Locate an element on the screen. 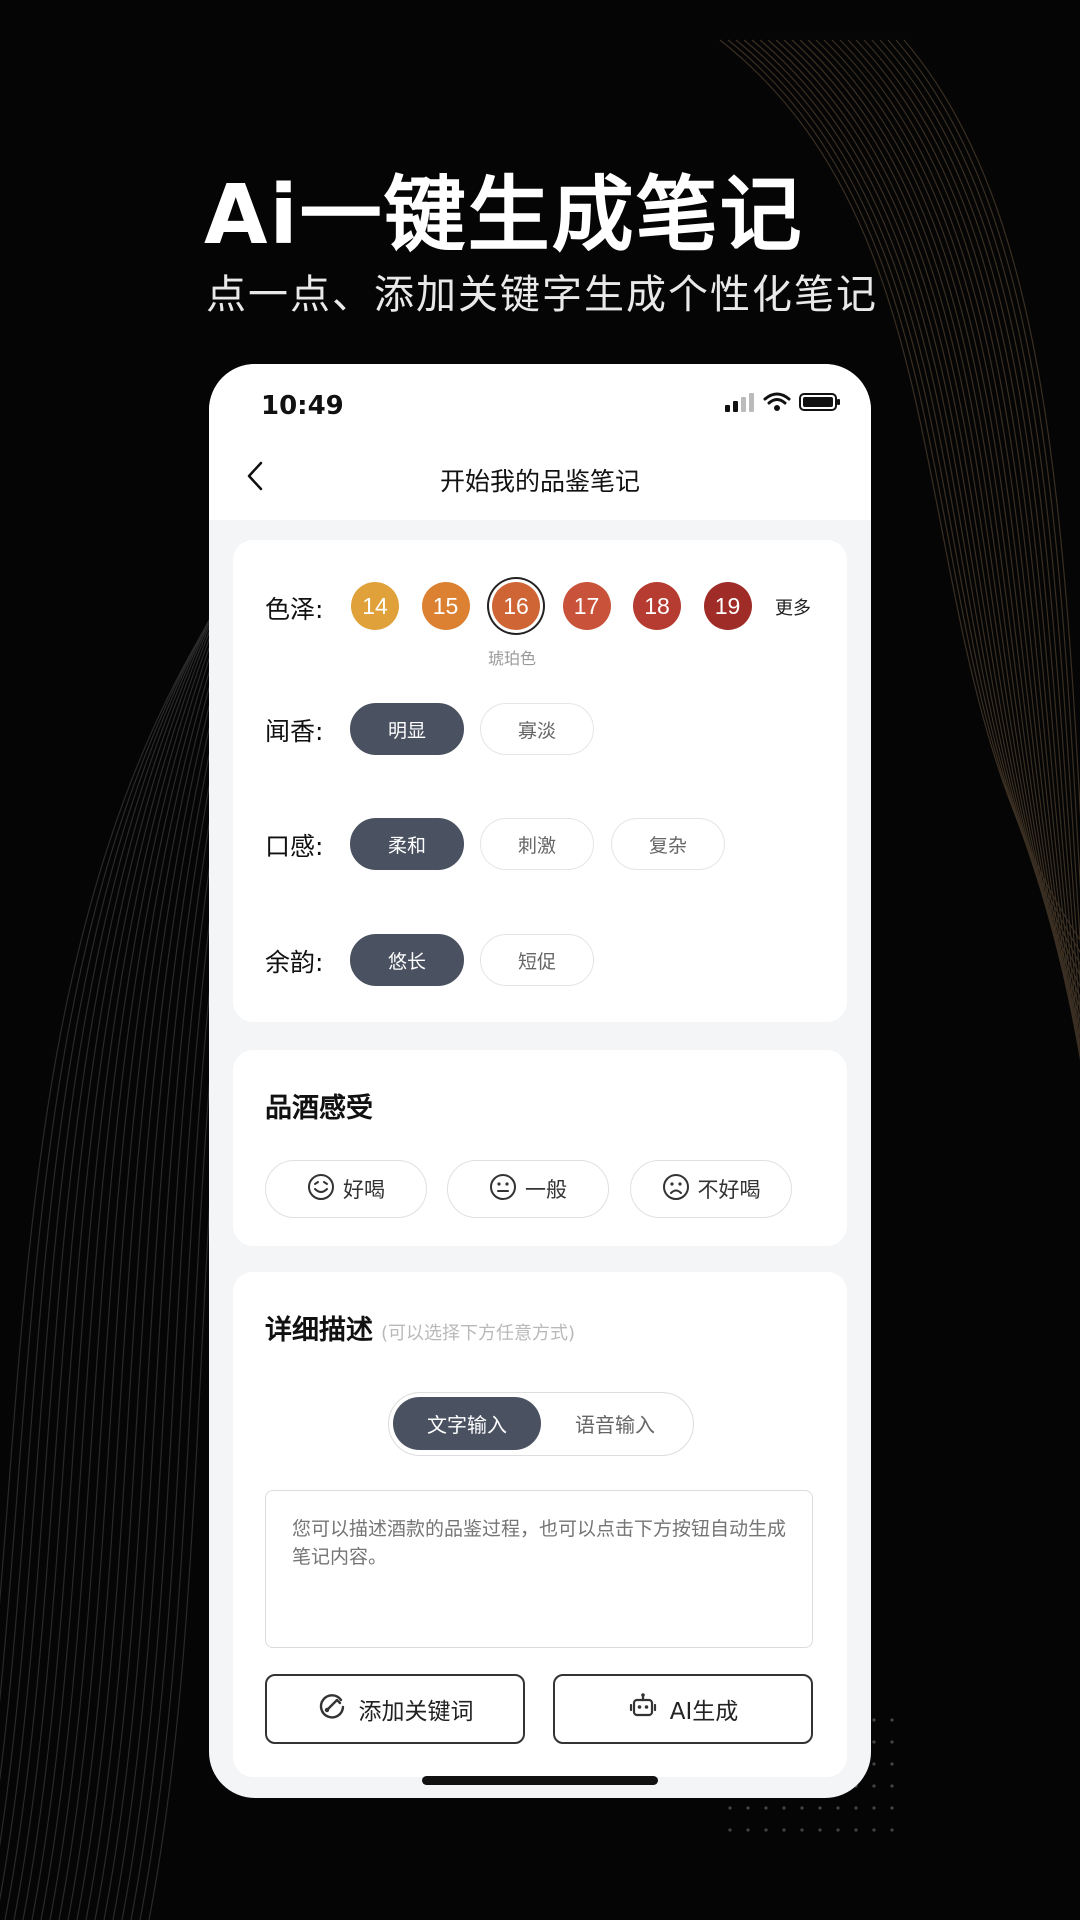  color-swatch-17: 17 is located at coordinates (586, 606).